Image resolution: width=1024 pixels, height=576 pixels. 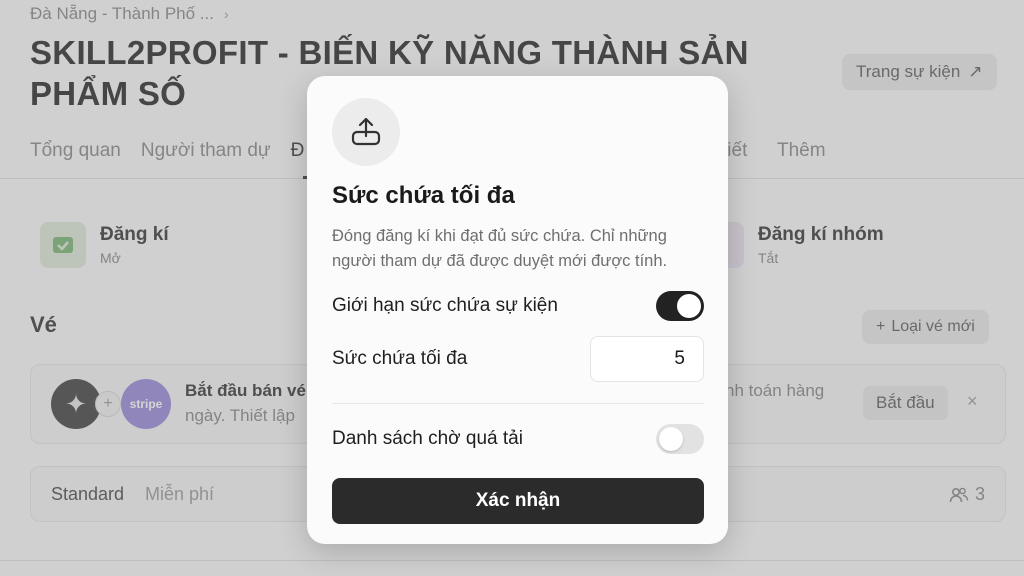 I want to click on limit-capacity-label: Giới hạn sức chứa sự kiện, so click(x=445, y=305).